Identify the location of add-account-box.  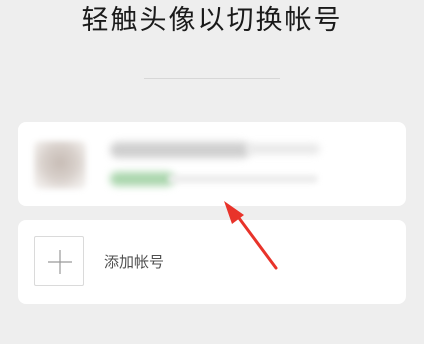
(59, 261).